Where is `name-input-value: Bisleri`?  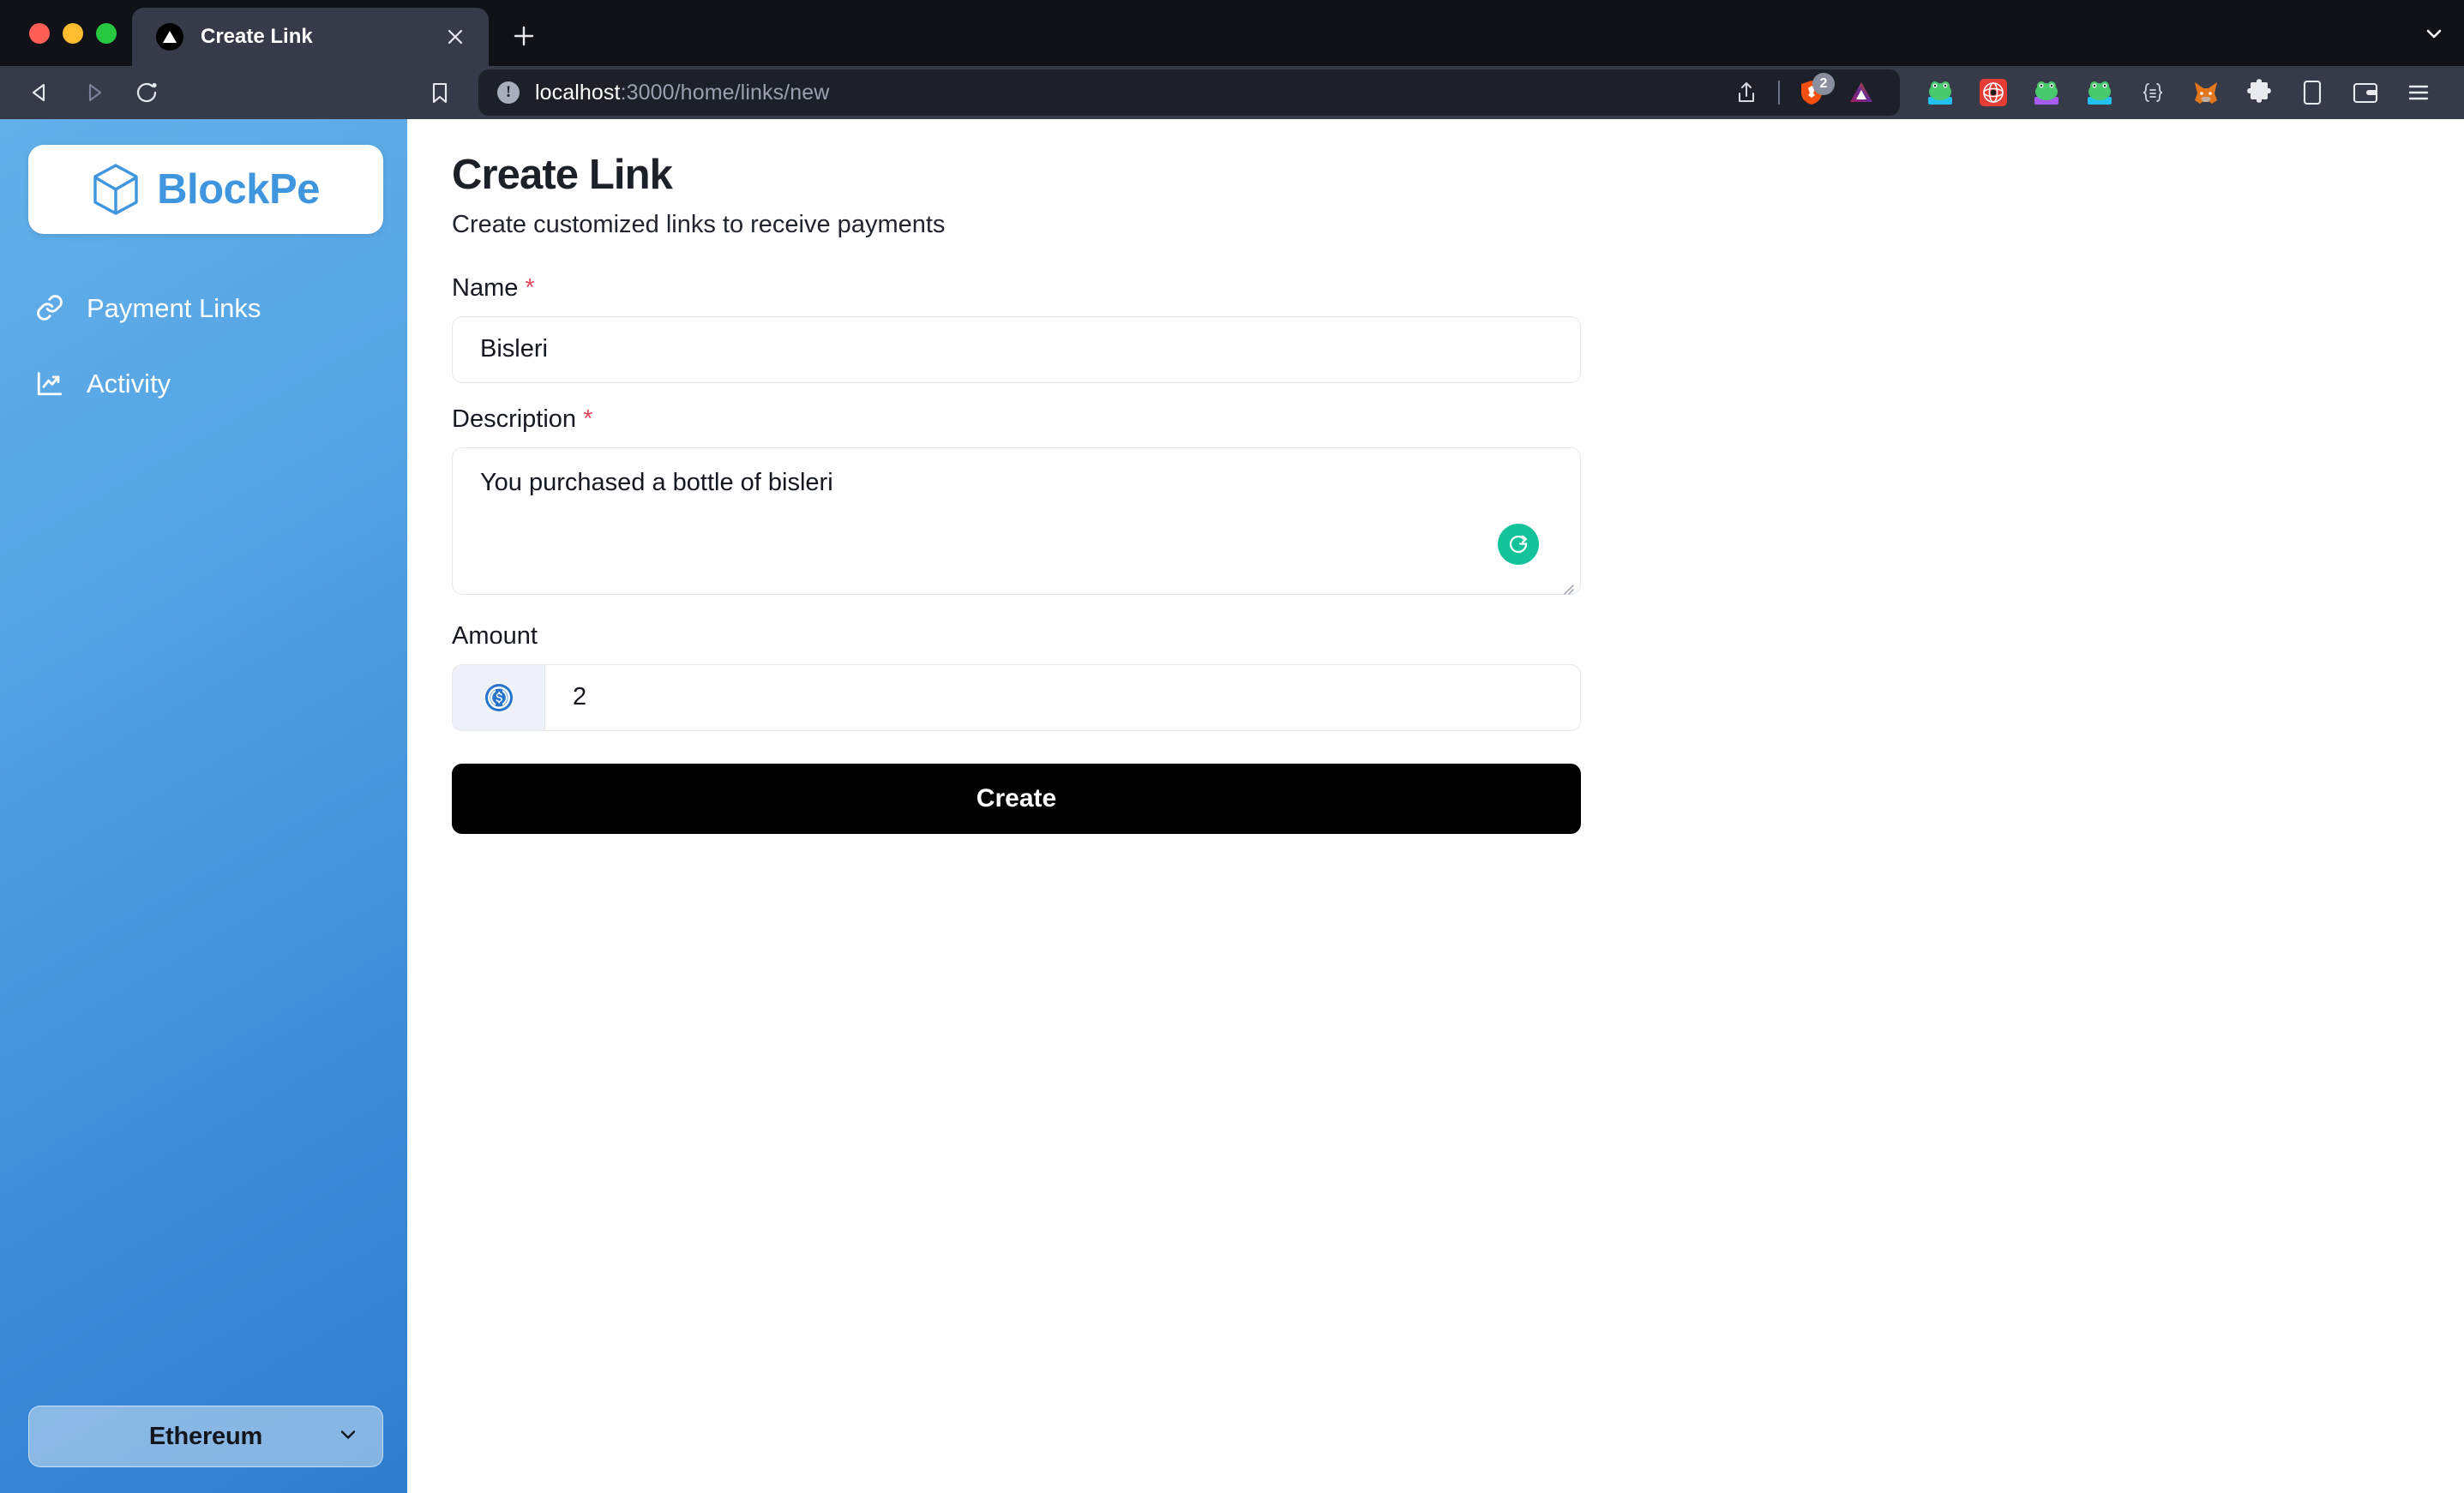
name-input-value: Bisleri is located at coordinates (514, 349).